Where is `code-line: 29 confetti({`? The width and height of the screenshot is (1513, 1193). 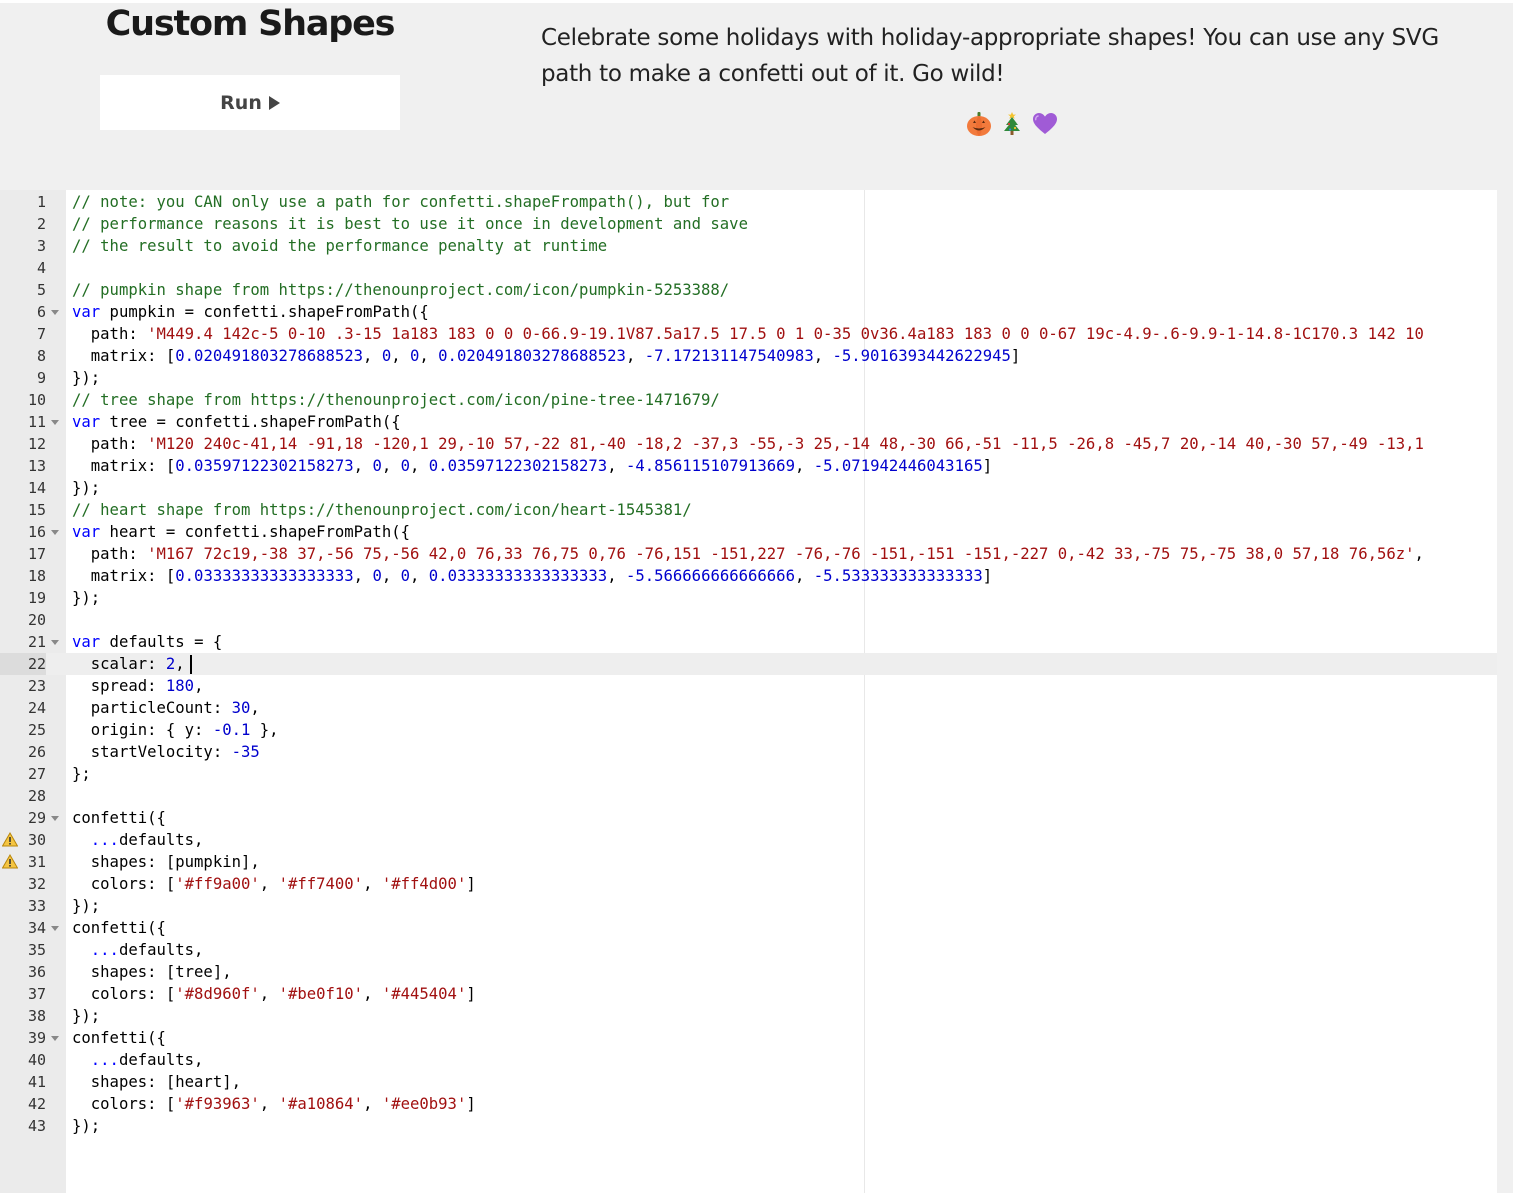
code-line: 29 confetti({ is located at coordinates (748, 818).